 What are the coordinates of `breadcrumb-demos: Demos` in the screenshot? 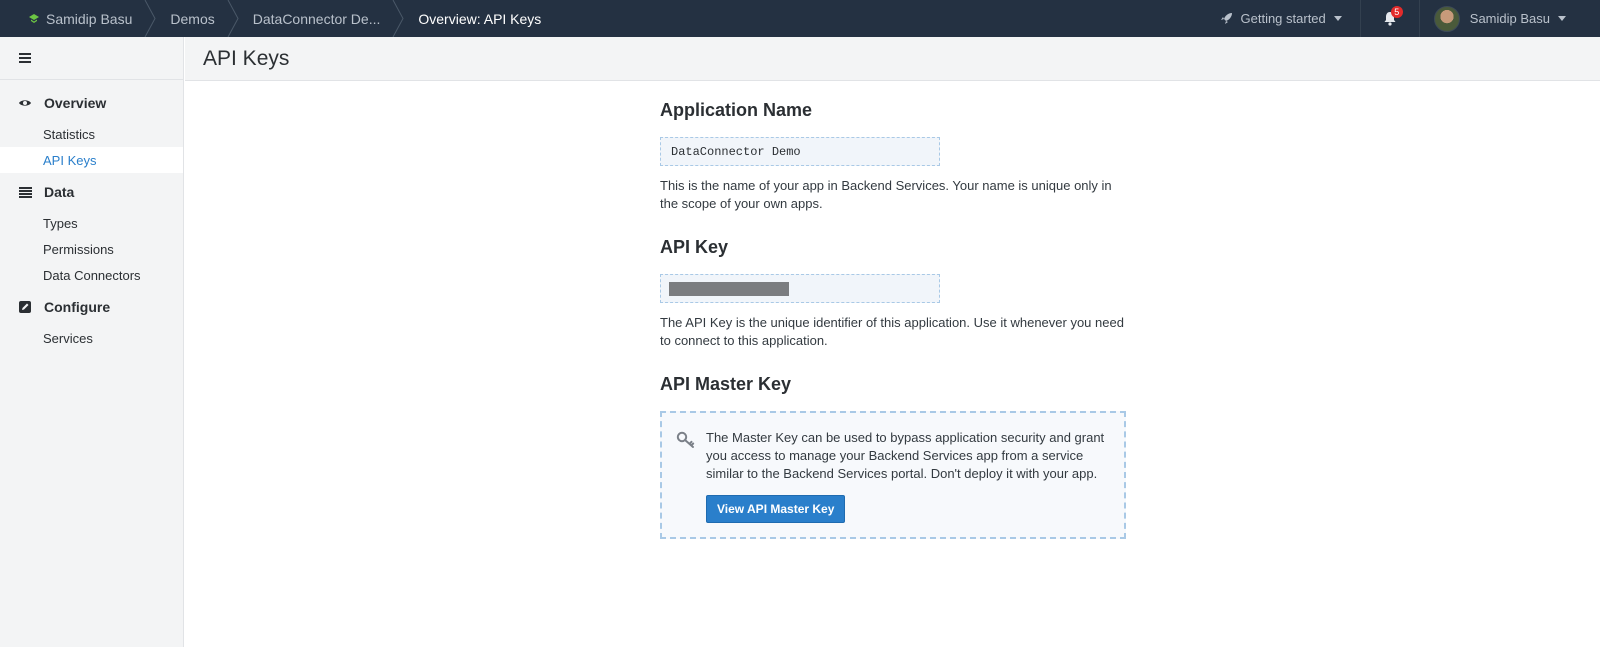 It's located at (194, 18).